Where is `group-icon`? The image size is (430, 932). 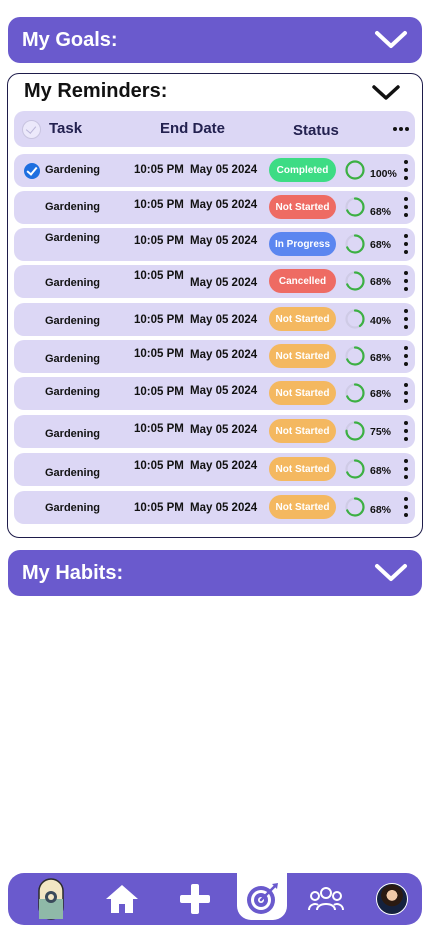
group-icon is located at coordinates (326, 899).